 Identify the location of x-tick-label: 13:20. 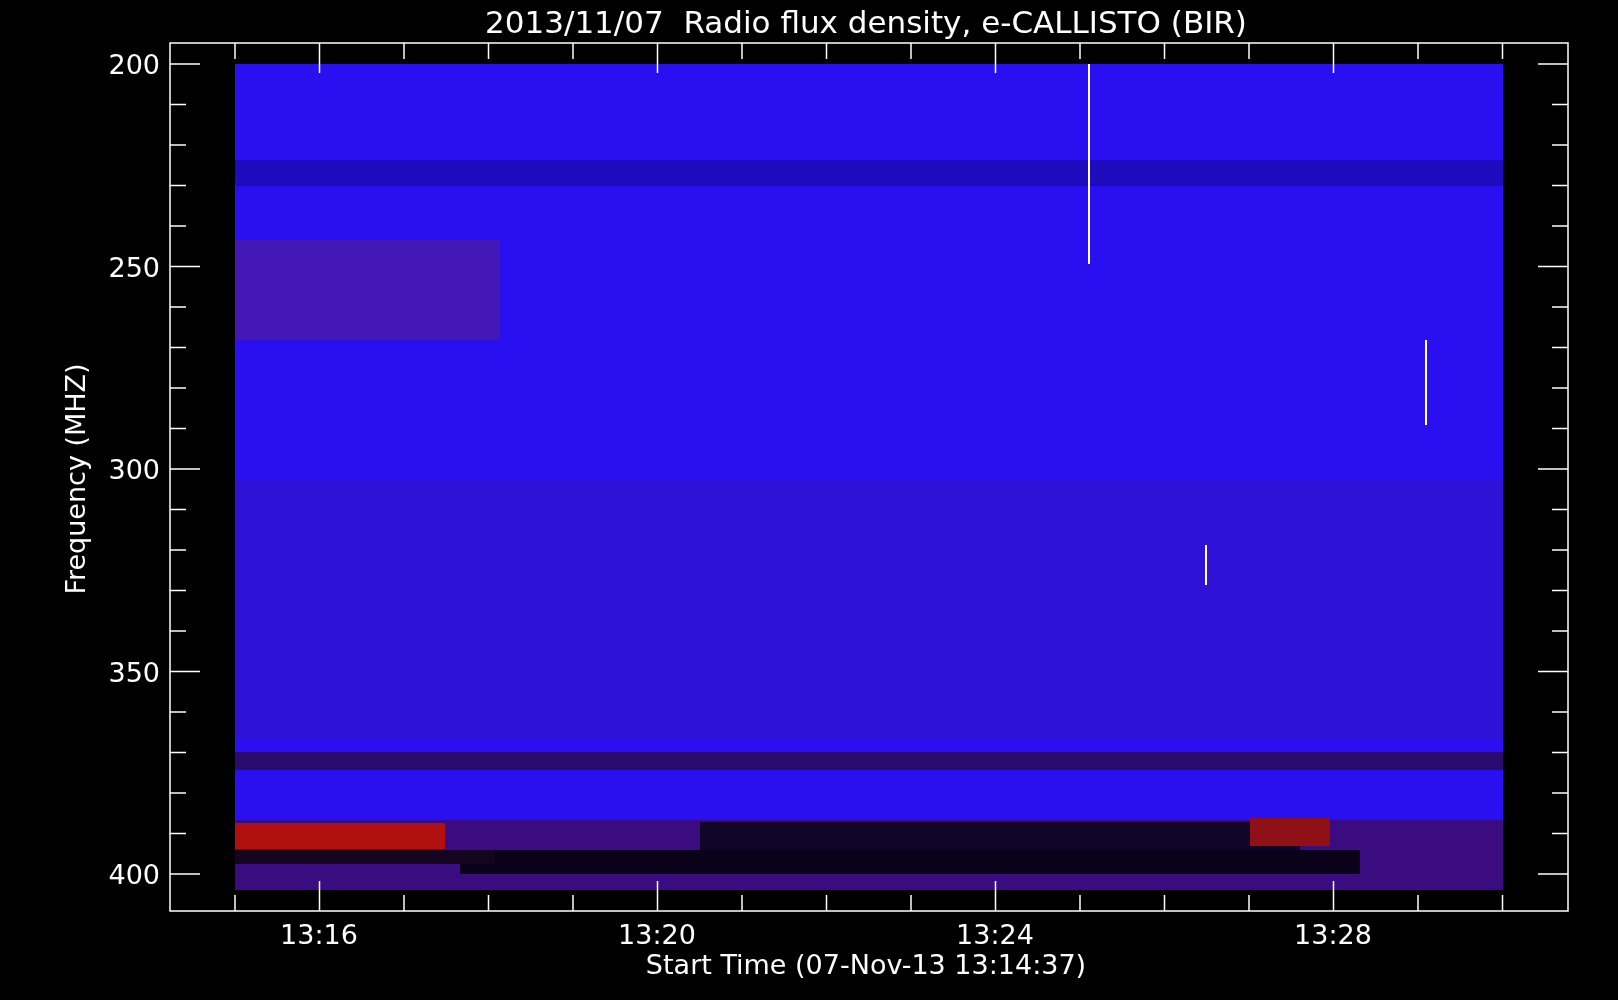
(657, 934).